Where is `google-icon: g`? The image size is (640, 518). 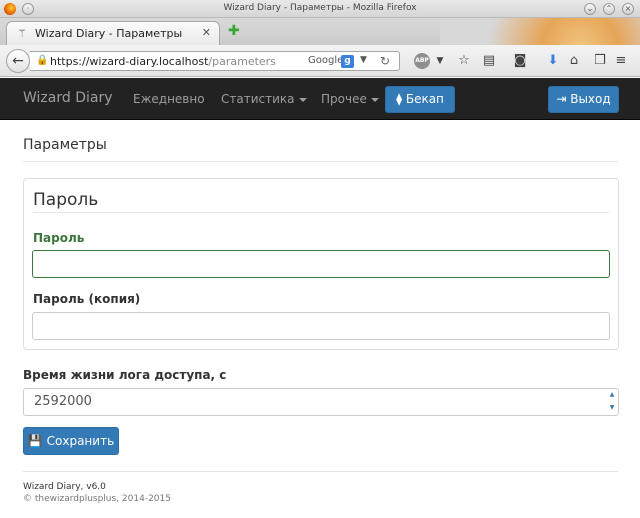
google-icon: g is located at coordinates (347, 61).